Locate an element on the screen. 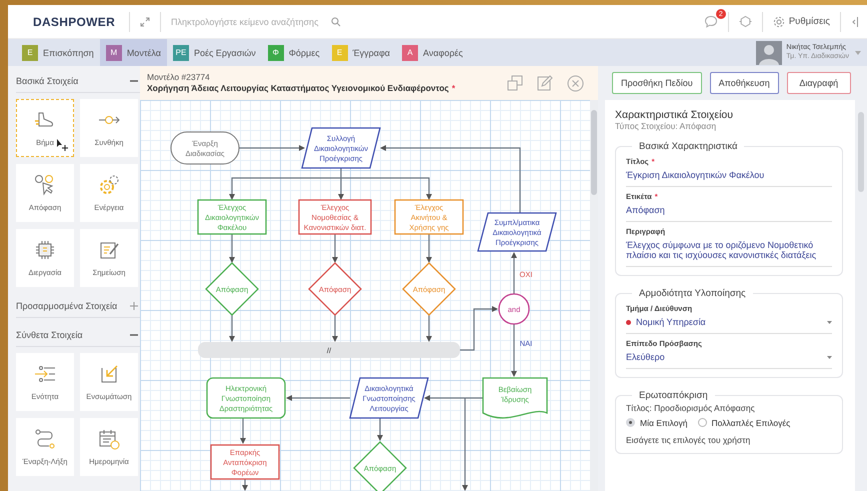 This screenshot has height=491, width=867. nav-tab: Ε Έγγραφα is located at coordinates (361, 52).